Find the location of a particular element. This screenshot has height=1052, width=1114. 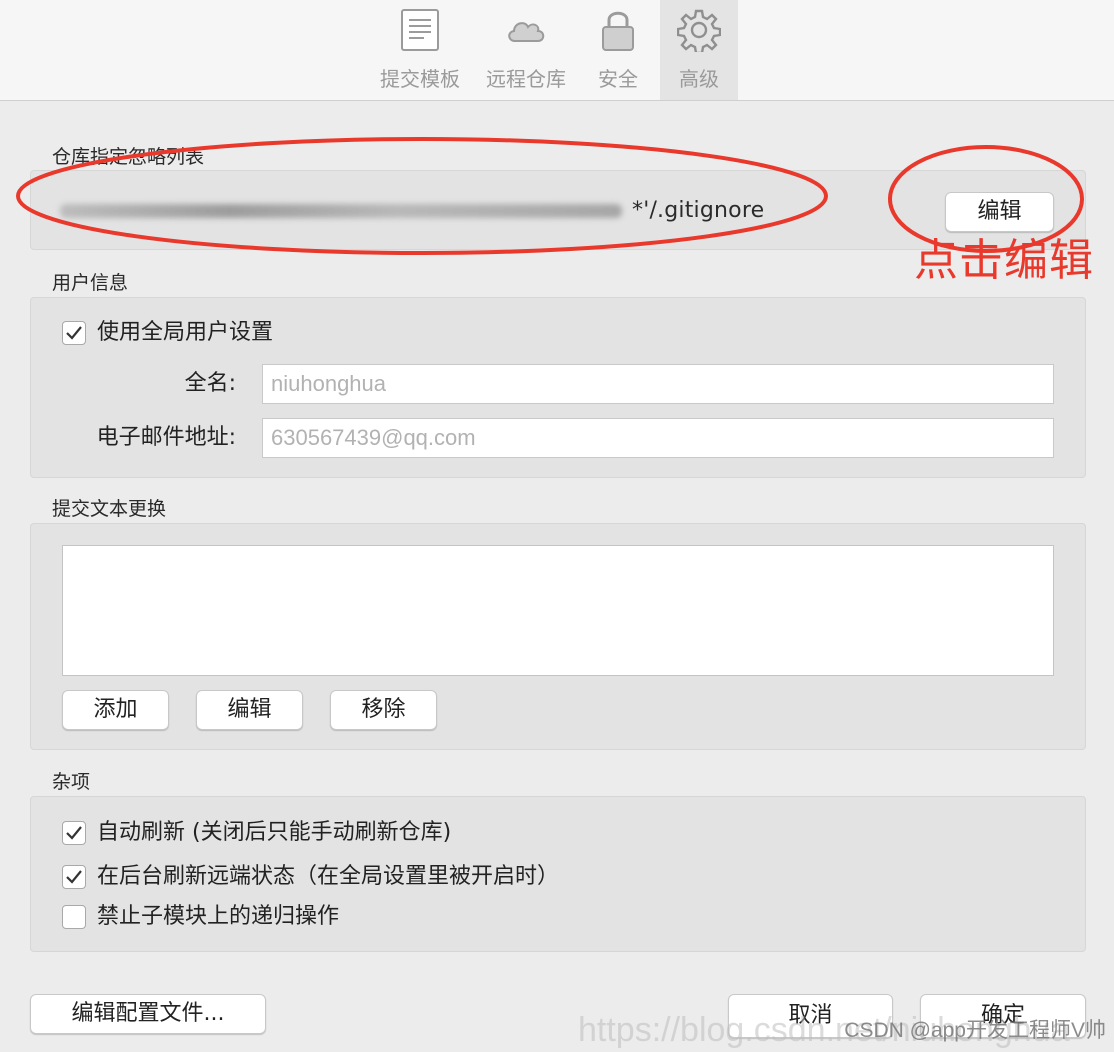

remove-button: 移除 is located at coordinates (383, 710).